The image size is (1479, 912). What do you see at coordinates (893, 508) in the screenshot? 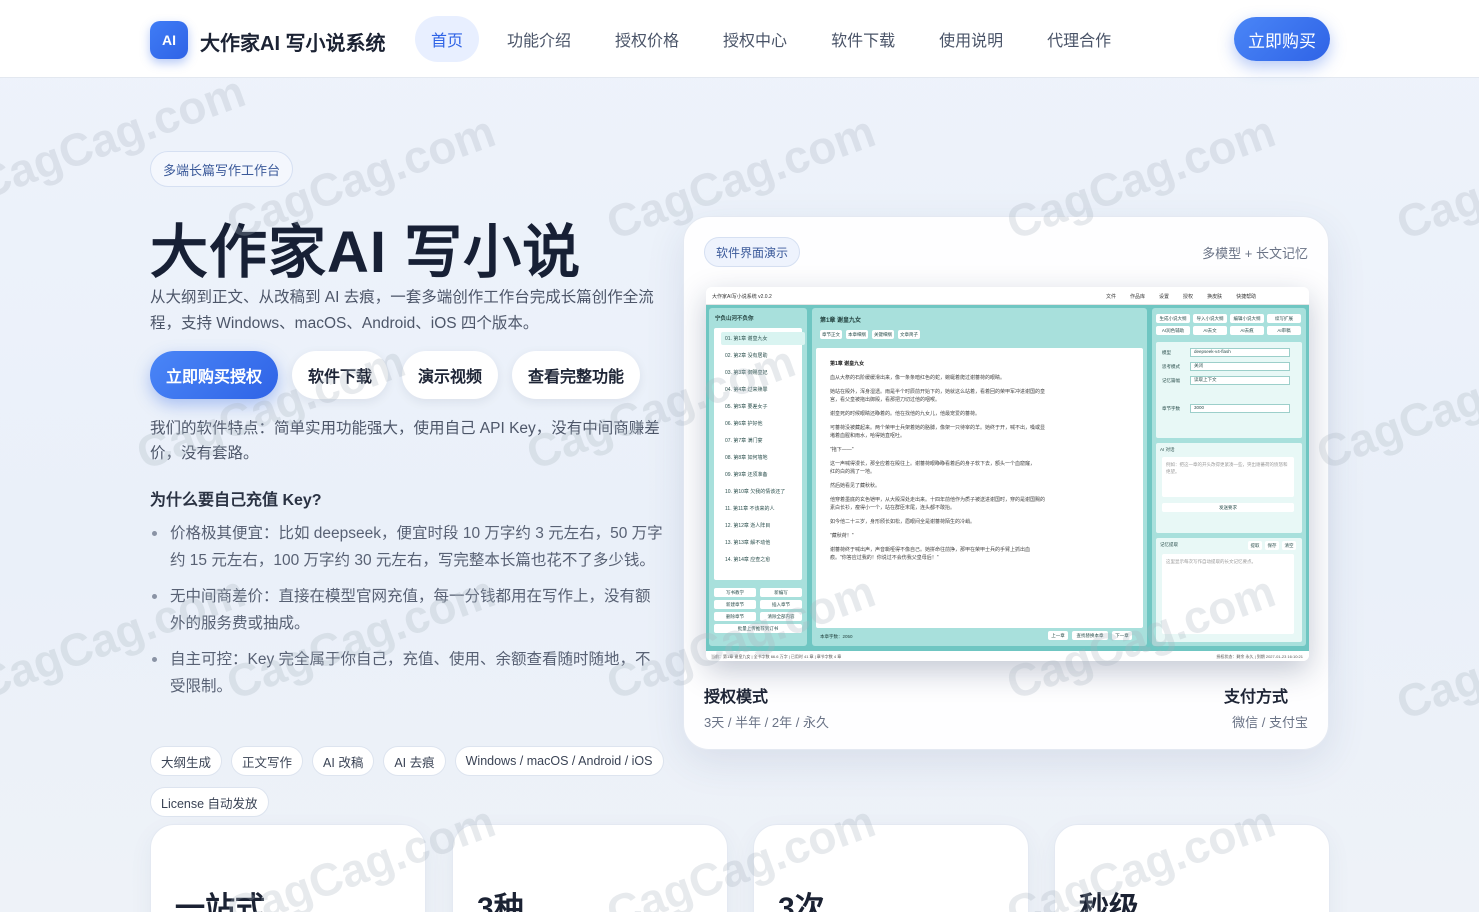
I see `document-line: 素白长衫，瘦得小一个，站在群臣末尾，连头都不敢抬。` at bounding box center [893, 508].